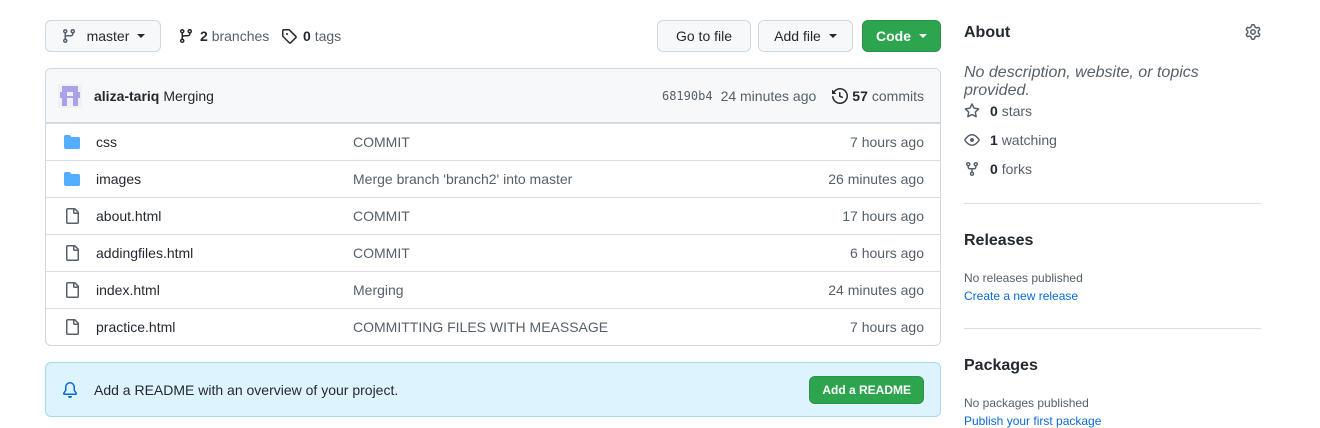 This screenshot has width=1320, height=428. Describe the element at coordinates (1029, 140) in the screenshot. I see `watching-label: watching` at that location.